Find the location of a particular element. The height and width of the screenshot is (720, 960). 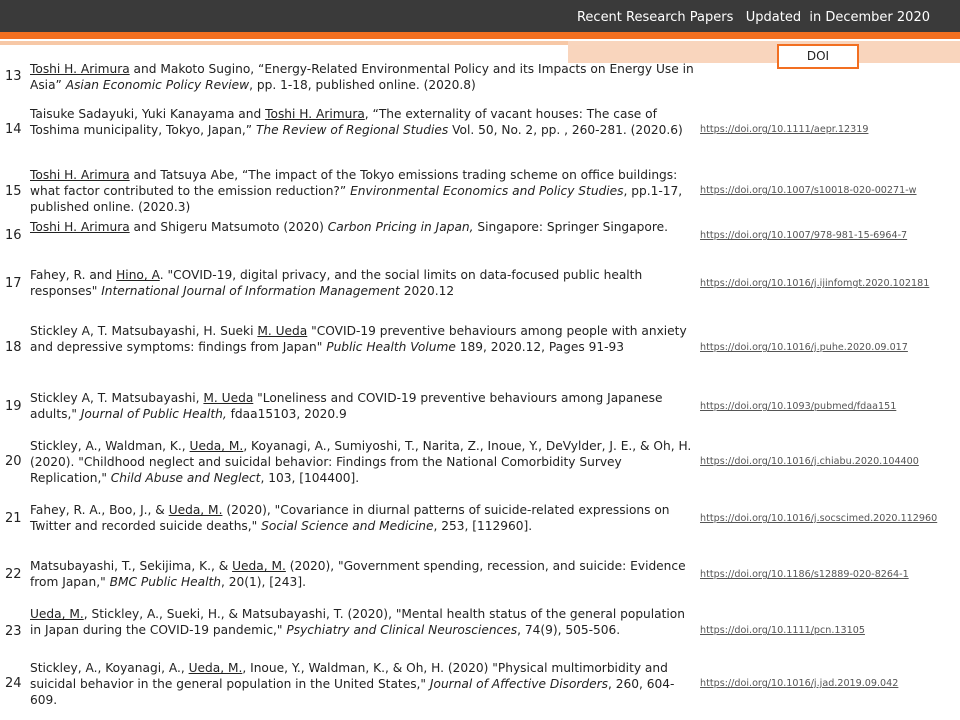

entry-number: 17 is located at coordinates (13, 283).